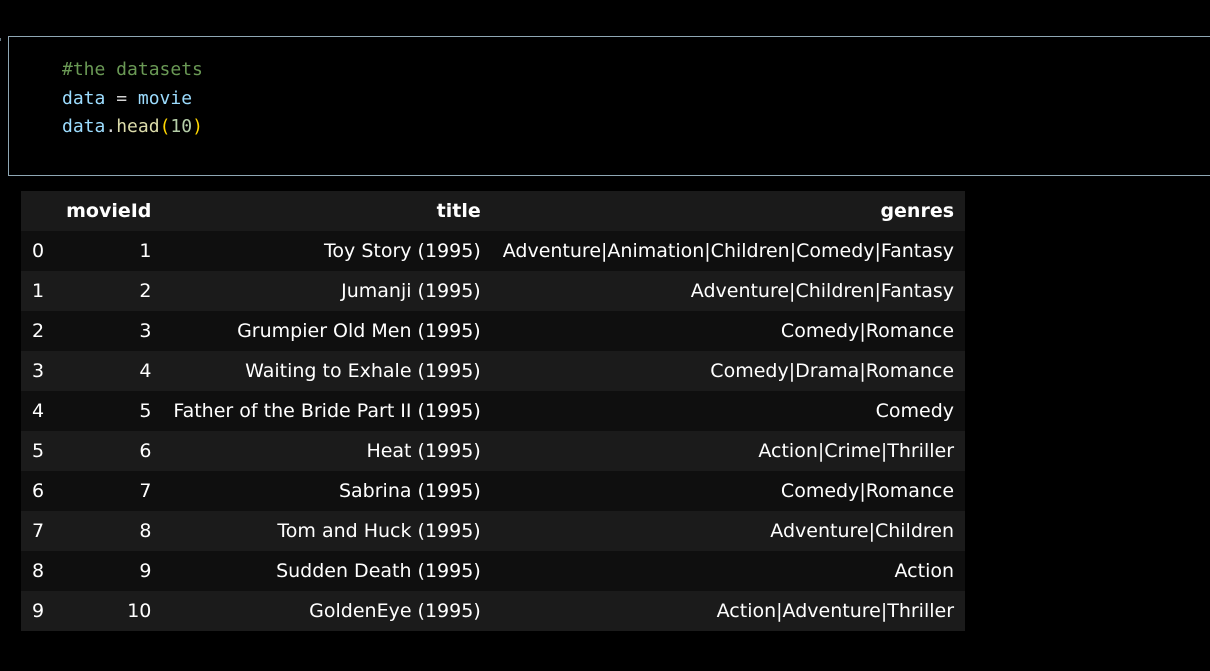 The height and width of the screenshot is (671, 1210). Describe the element at coordinates (138, 126) in the screenshot. I see `code-token-func: head` at that location.